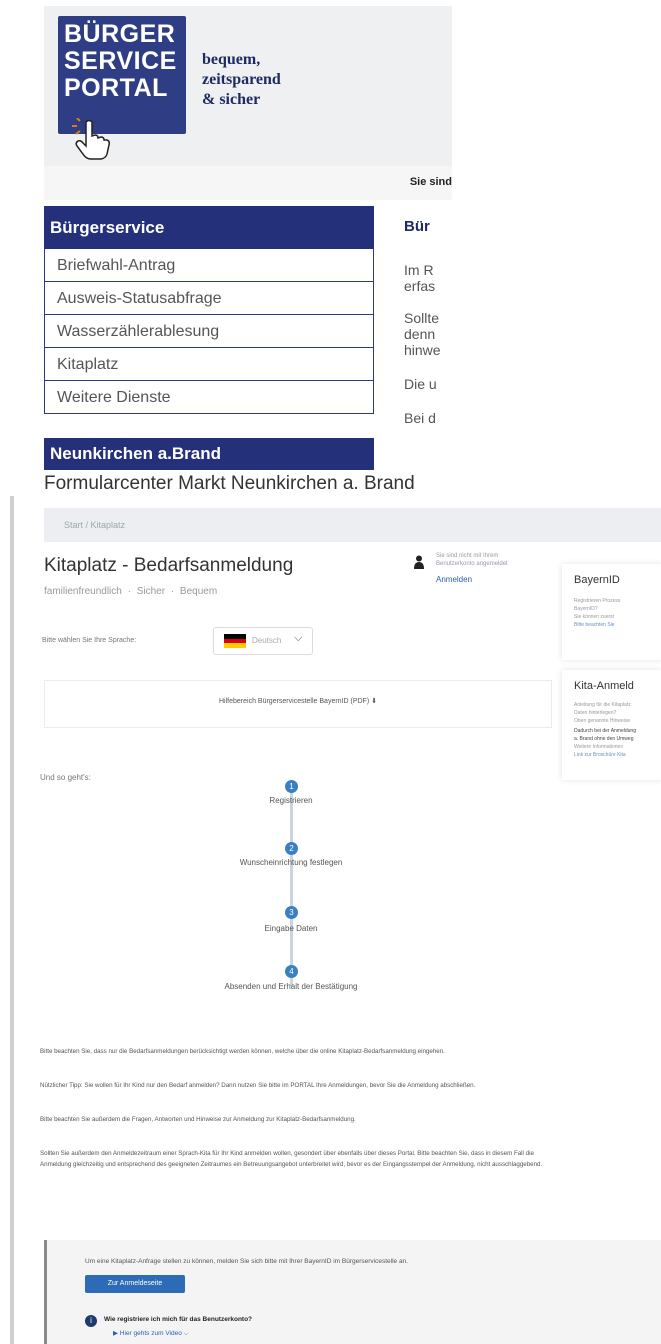  What do you see at coordinates (595, 713) in the screenshot?
I see `card-text: Daten hinterlegen?` at bounding box center [595, 713].